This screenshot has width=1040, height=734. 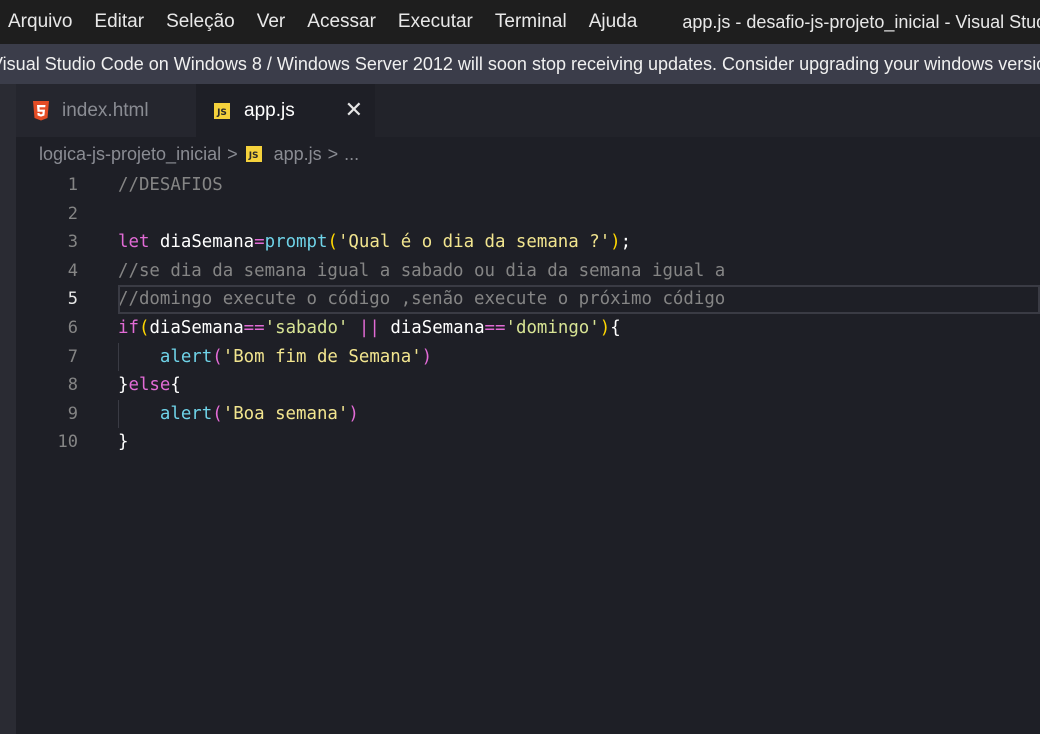 I want to click on close-icon: ✕, so click(x=354, y=110).